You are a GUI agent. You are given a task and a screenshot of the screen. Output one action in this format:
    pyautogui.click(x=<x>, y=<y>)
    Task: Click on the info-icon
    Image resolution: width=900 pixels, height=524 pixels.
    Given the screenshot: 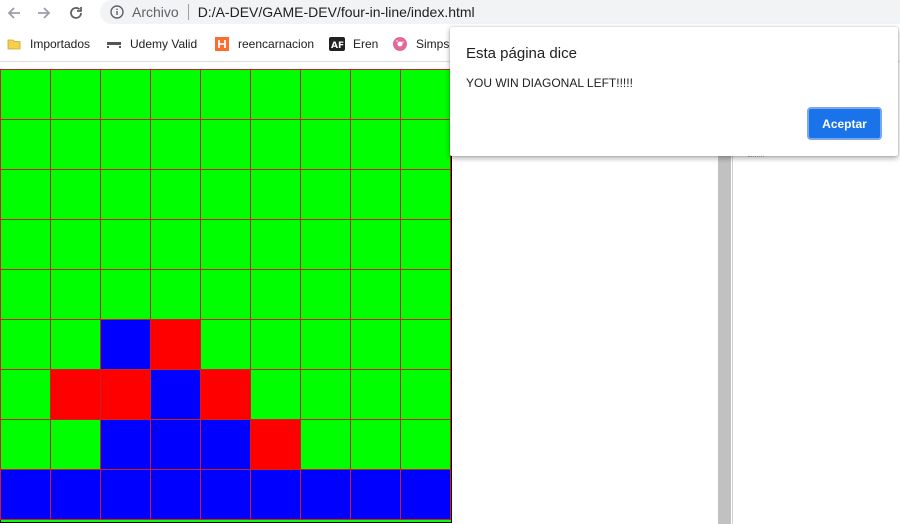 What is the action you would take?
    pyautogui.click(x=117, y=12)
    